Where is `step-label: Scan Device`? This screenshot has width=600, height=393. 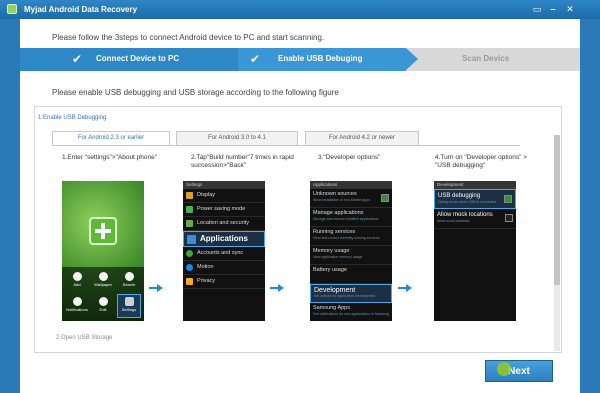
step-label: Scan Device is located at coordinates (486, 58).